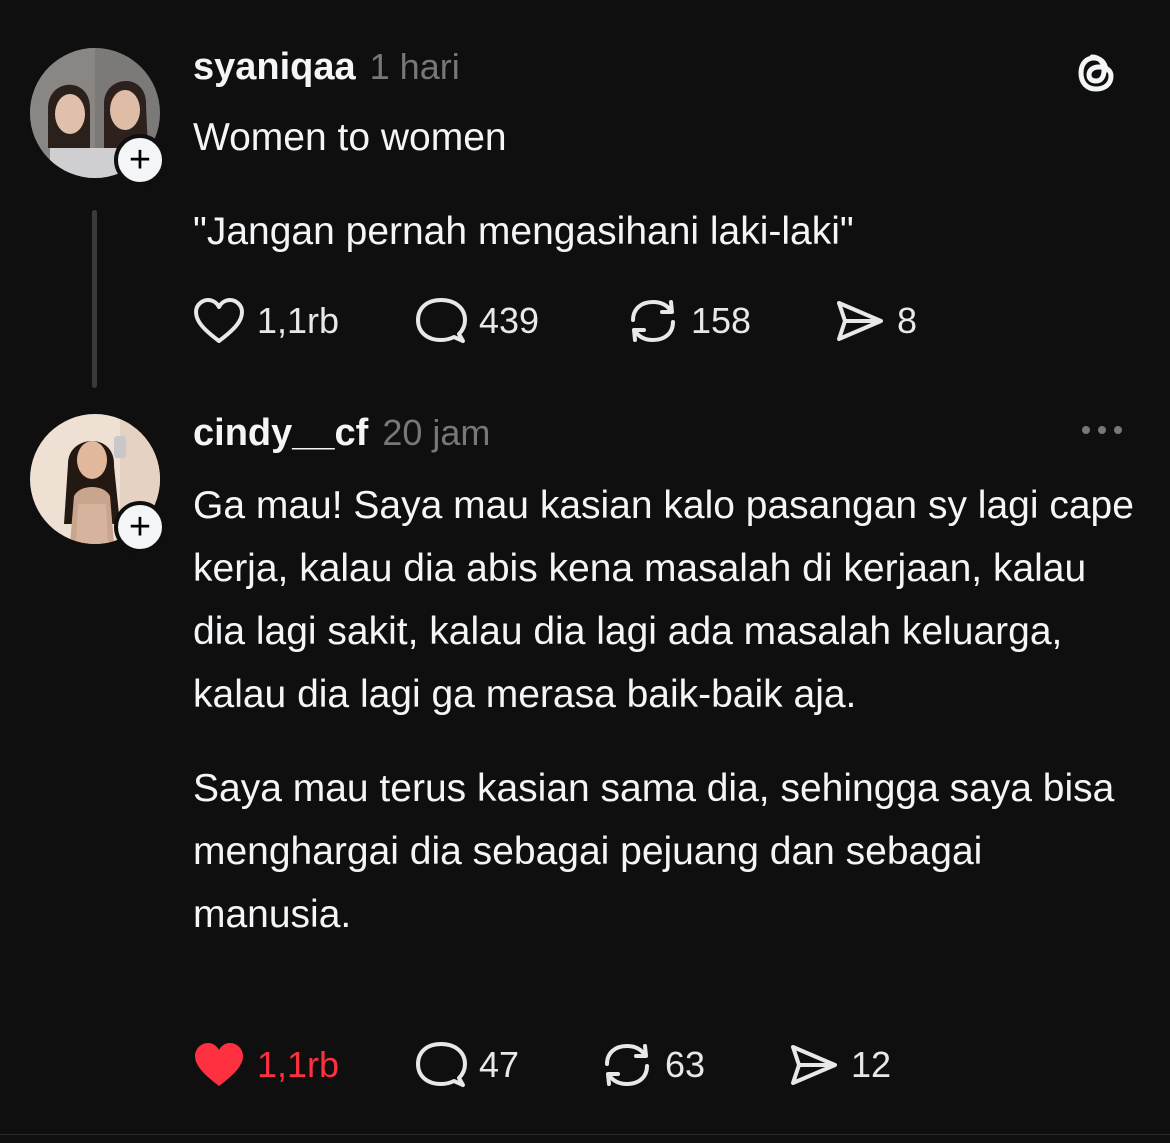  I want to click on thread-connector-line, so click(94, 299).